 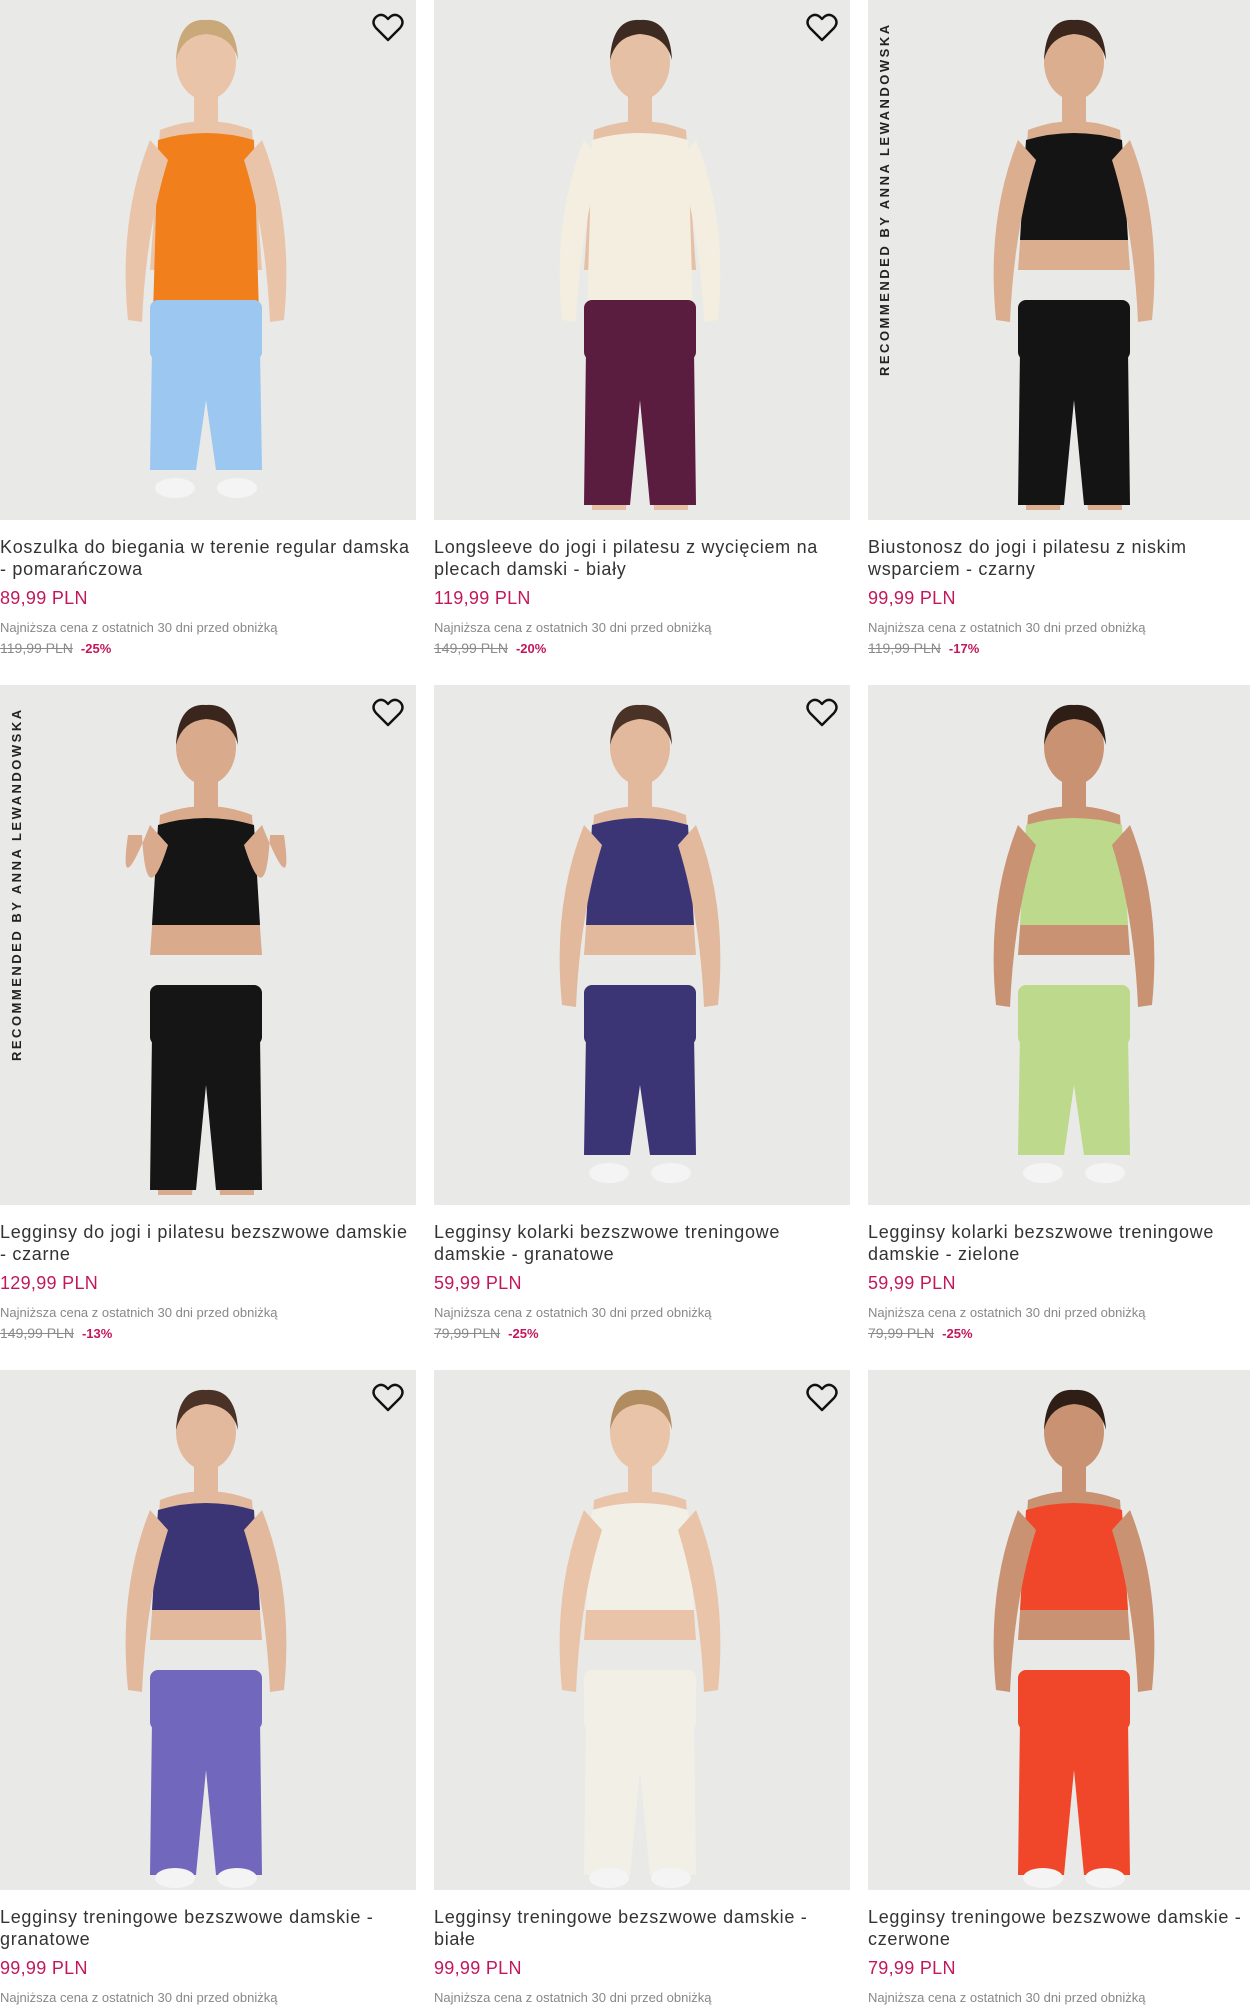 I want to click on old-price-row: 119,99 PLN -17%, so click(x=1059, y=649).